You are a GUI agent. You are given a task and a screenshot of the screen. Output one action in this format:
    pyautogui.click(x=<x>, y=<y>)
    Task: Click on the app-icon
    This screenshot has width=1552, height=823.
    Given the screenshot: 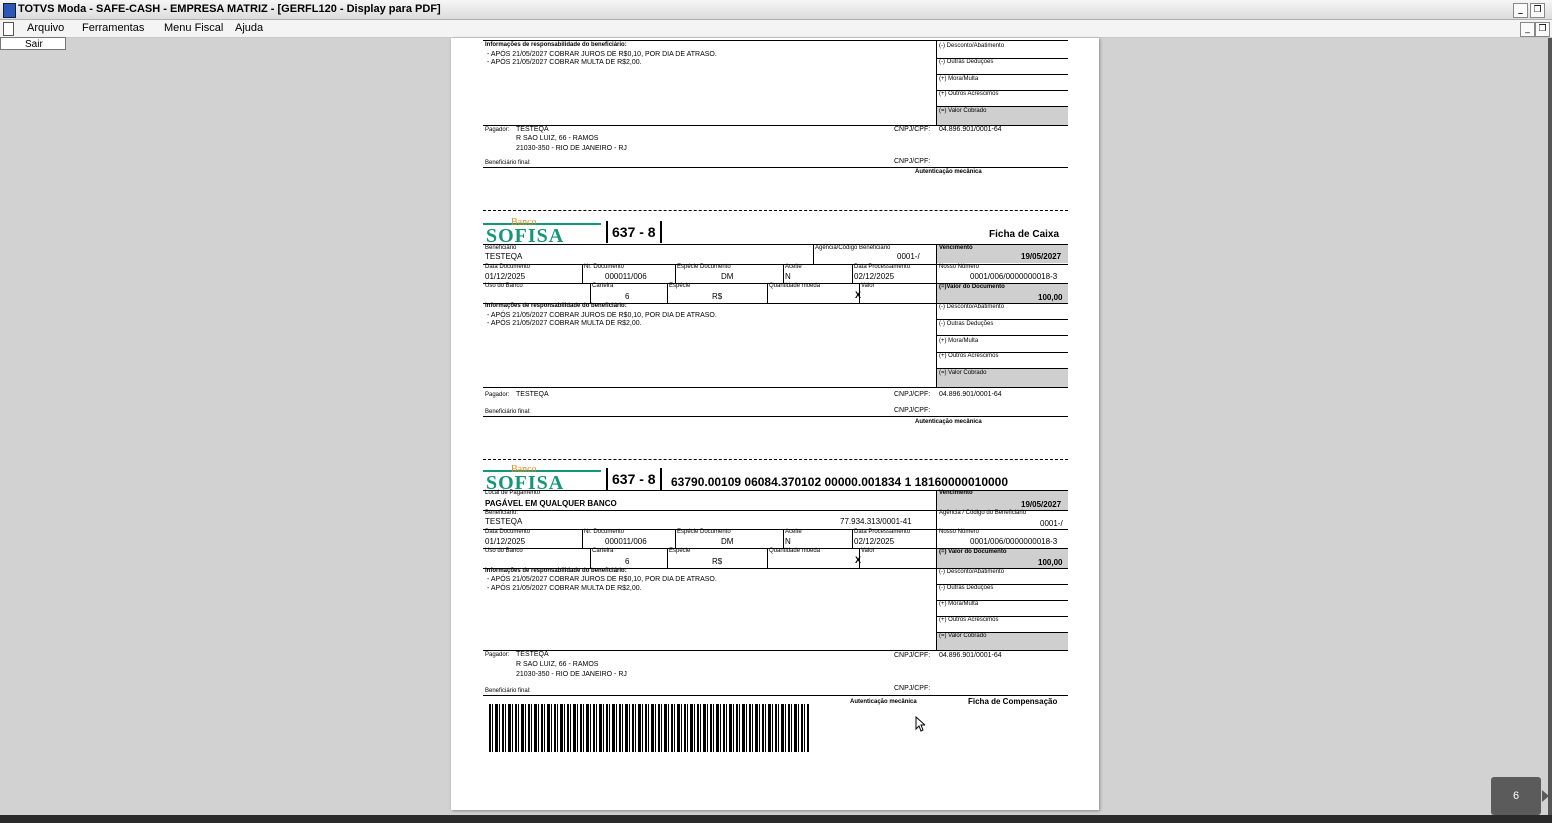 What is the action you would take?
    pyautogui.click(x=9, y=10)
    